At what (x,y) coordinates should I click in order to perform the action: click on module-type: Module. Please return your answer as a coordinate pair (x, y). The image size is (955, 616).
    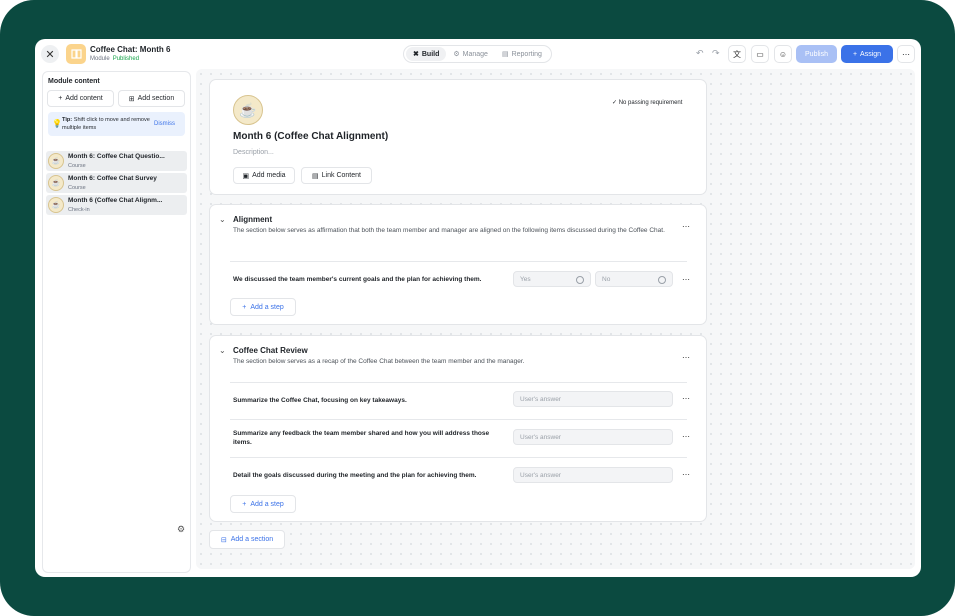
    Looking at the image, I should click on (100, 59).